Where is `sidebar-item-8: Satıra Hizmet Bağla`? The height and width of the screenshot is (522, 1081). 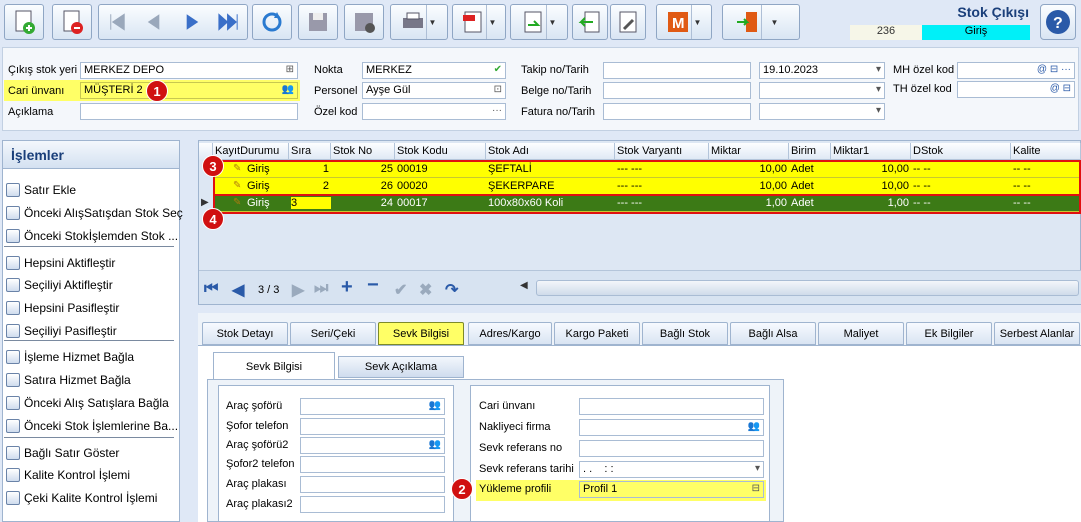
sidebar-item-8: Satıra Hizmet Bağla is located at coordinates (68, 380).